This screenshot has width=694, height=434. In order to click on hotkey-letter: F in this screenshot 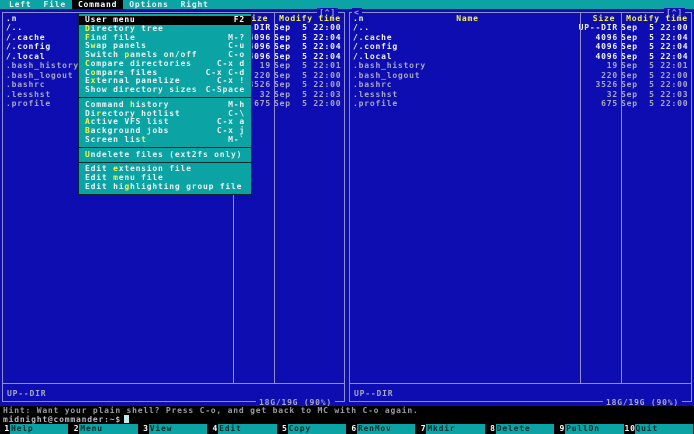, I will do `click(88, 37)`.